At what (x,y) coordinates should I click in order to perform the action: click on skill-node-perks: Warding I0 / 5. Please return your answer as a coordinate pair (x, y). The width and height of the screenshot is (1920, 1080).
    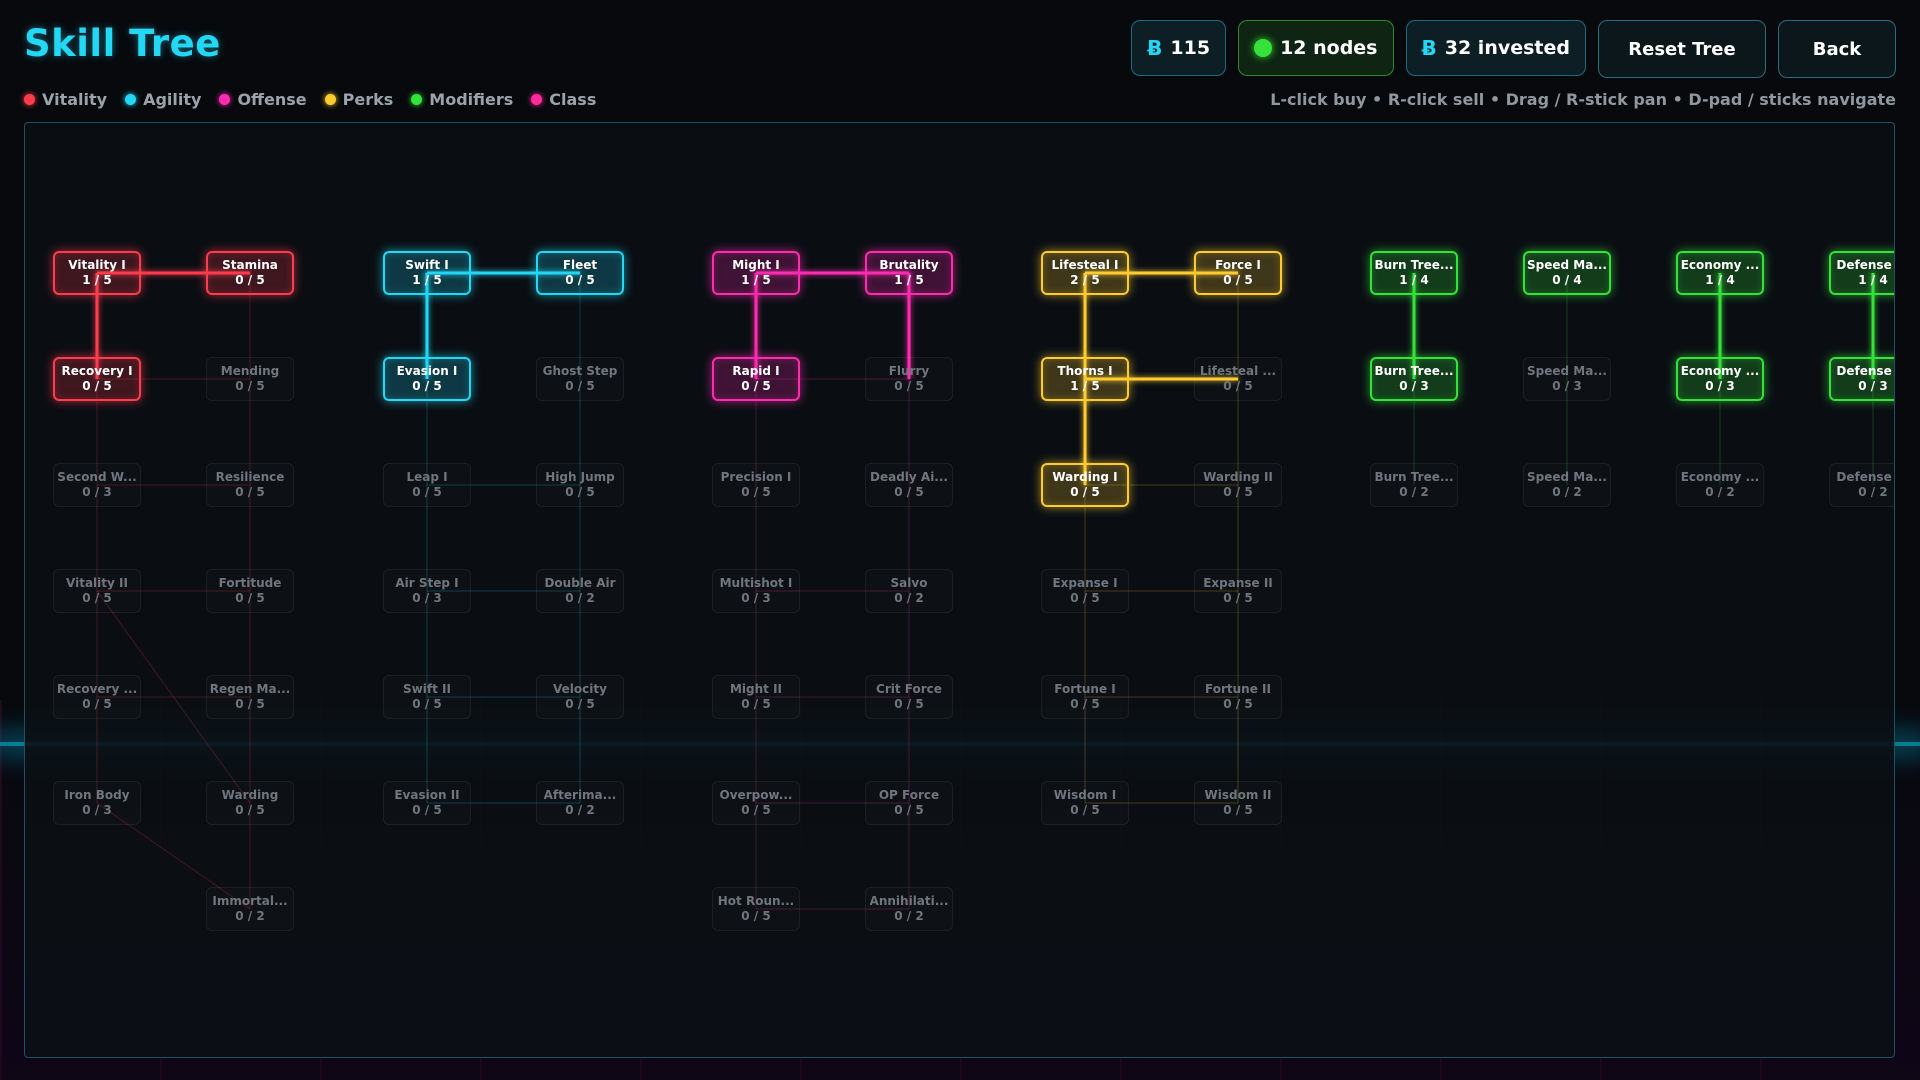
    Looking at the image, I should click on (1085, 485).